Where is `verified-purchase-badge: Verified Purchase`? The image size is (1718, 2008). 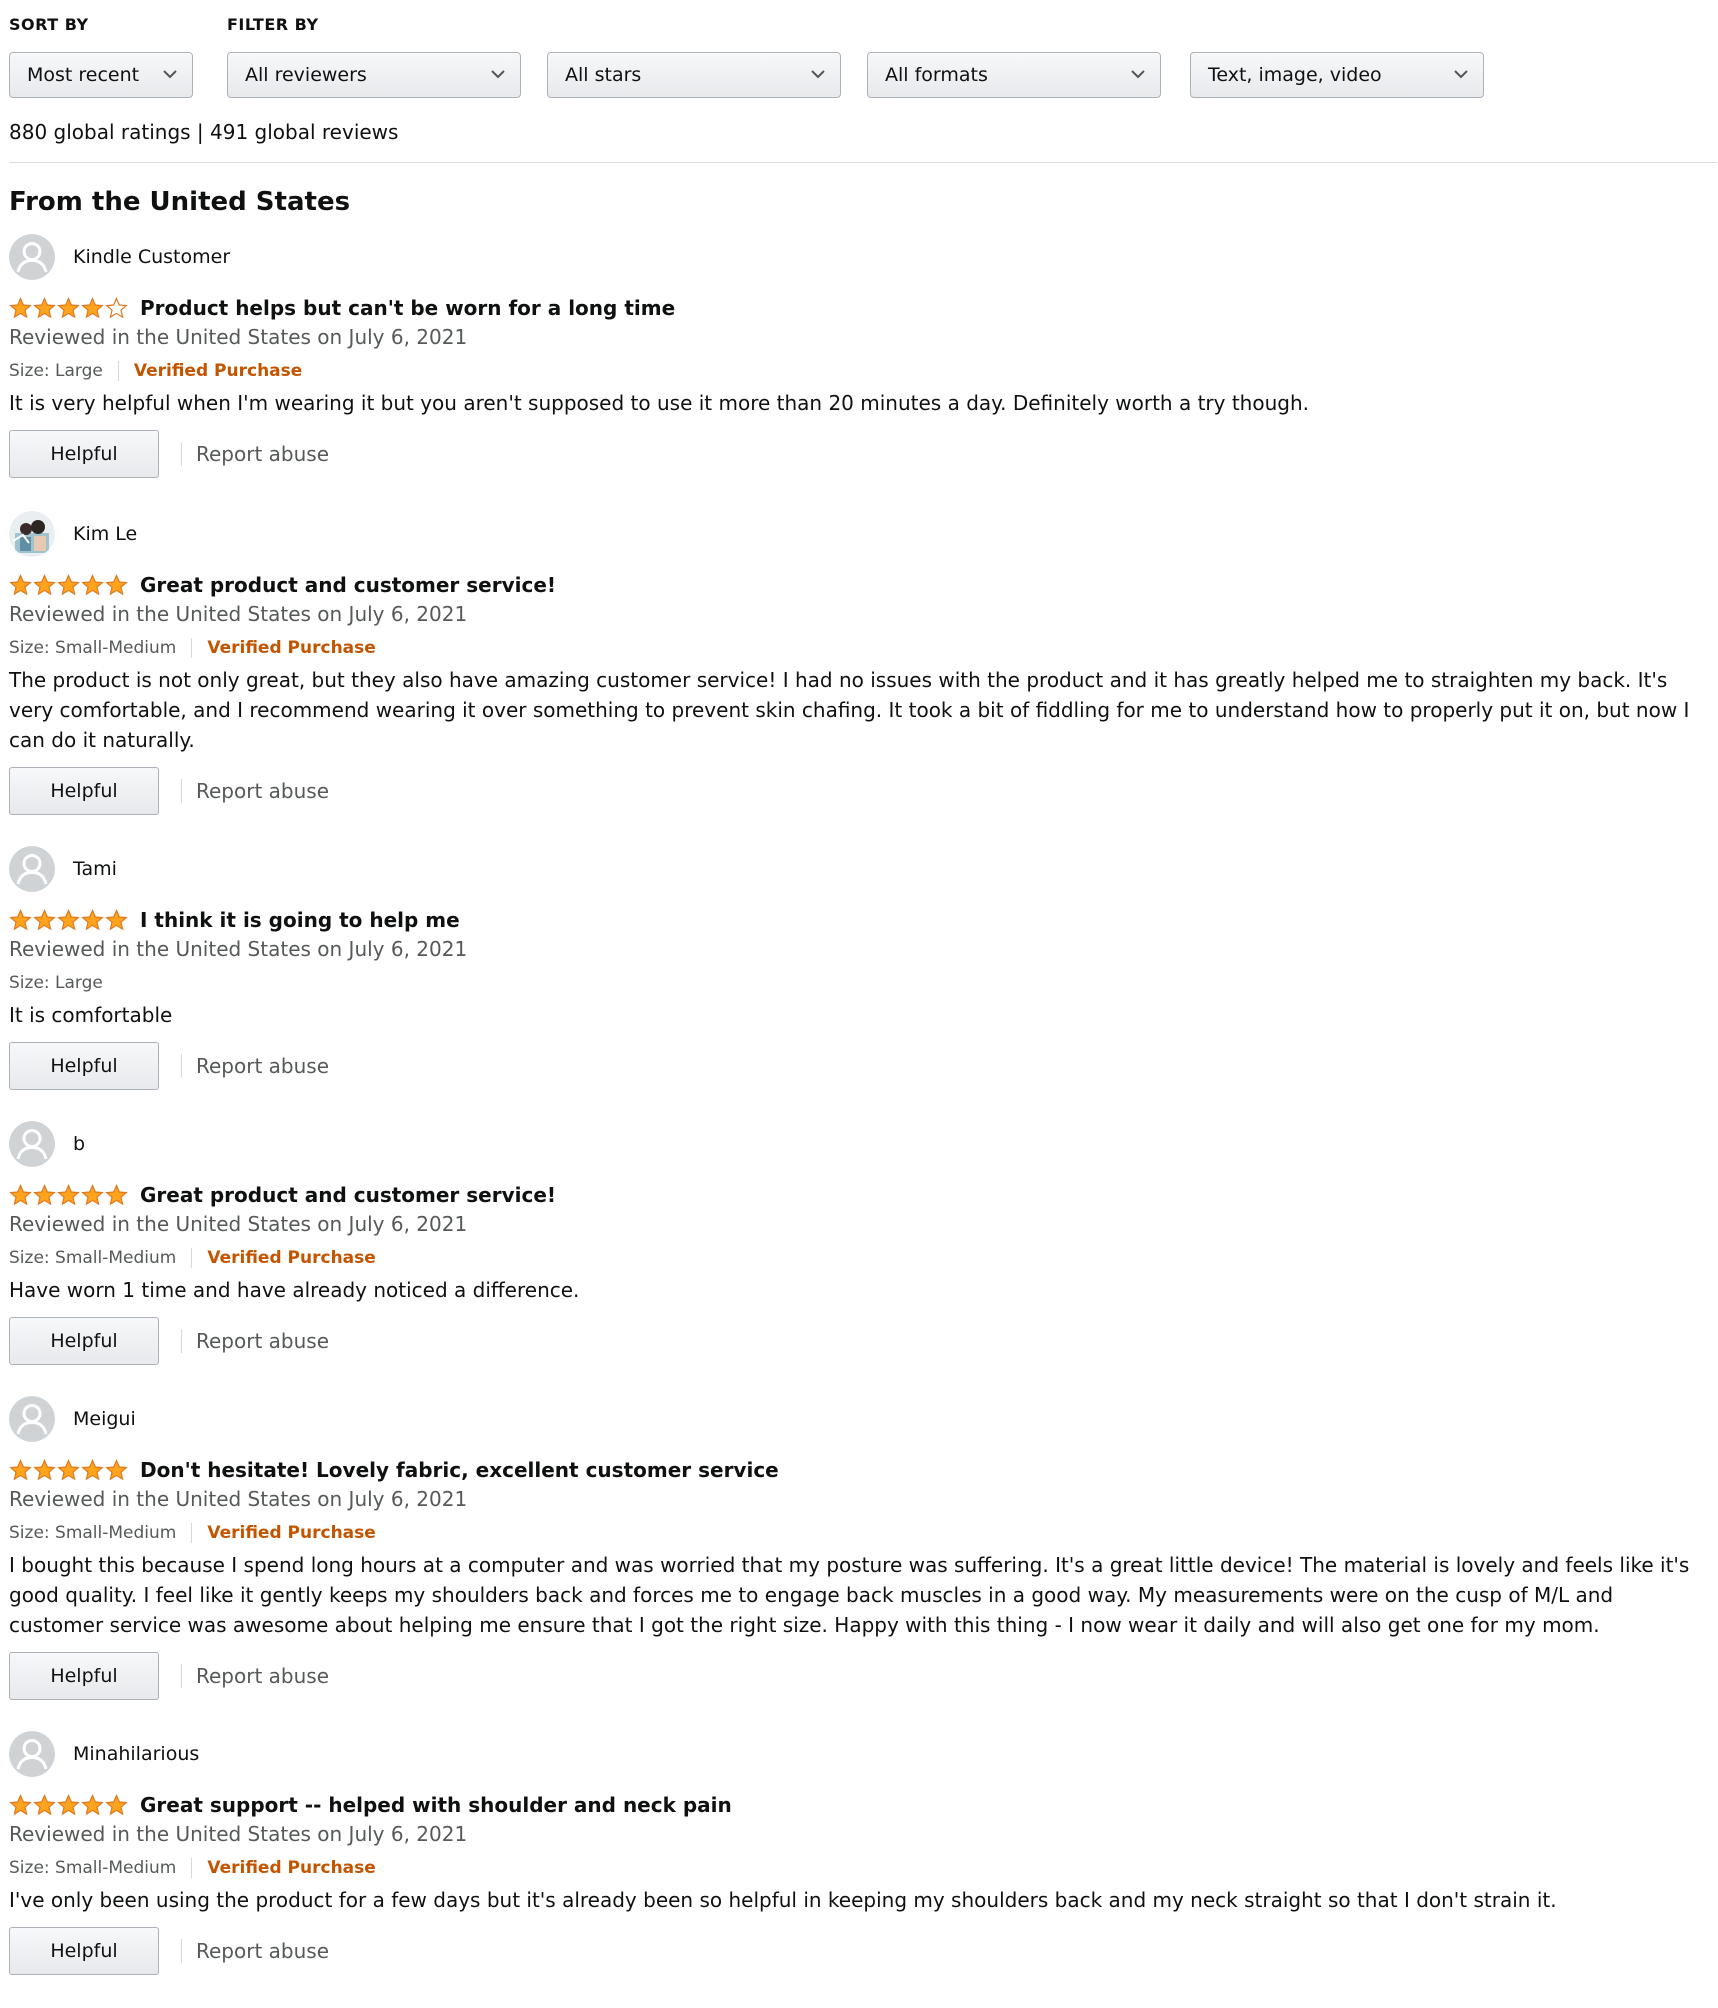 verified-purchase-badge: Verified Purchase is located at coordinates (291, 1258).